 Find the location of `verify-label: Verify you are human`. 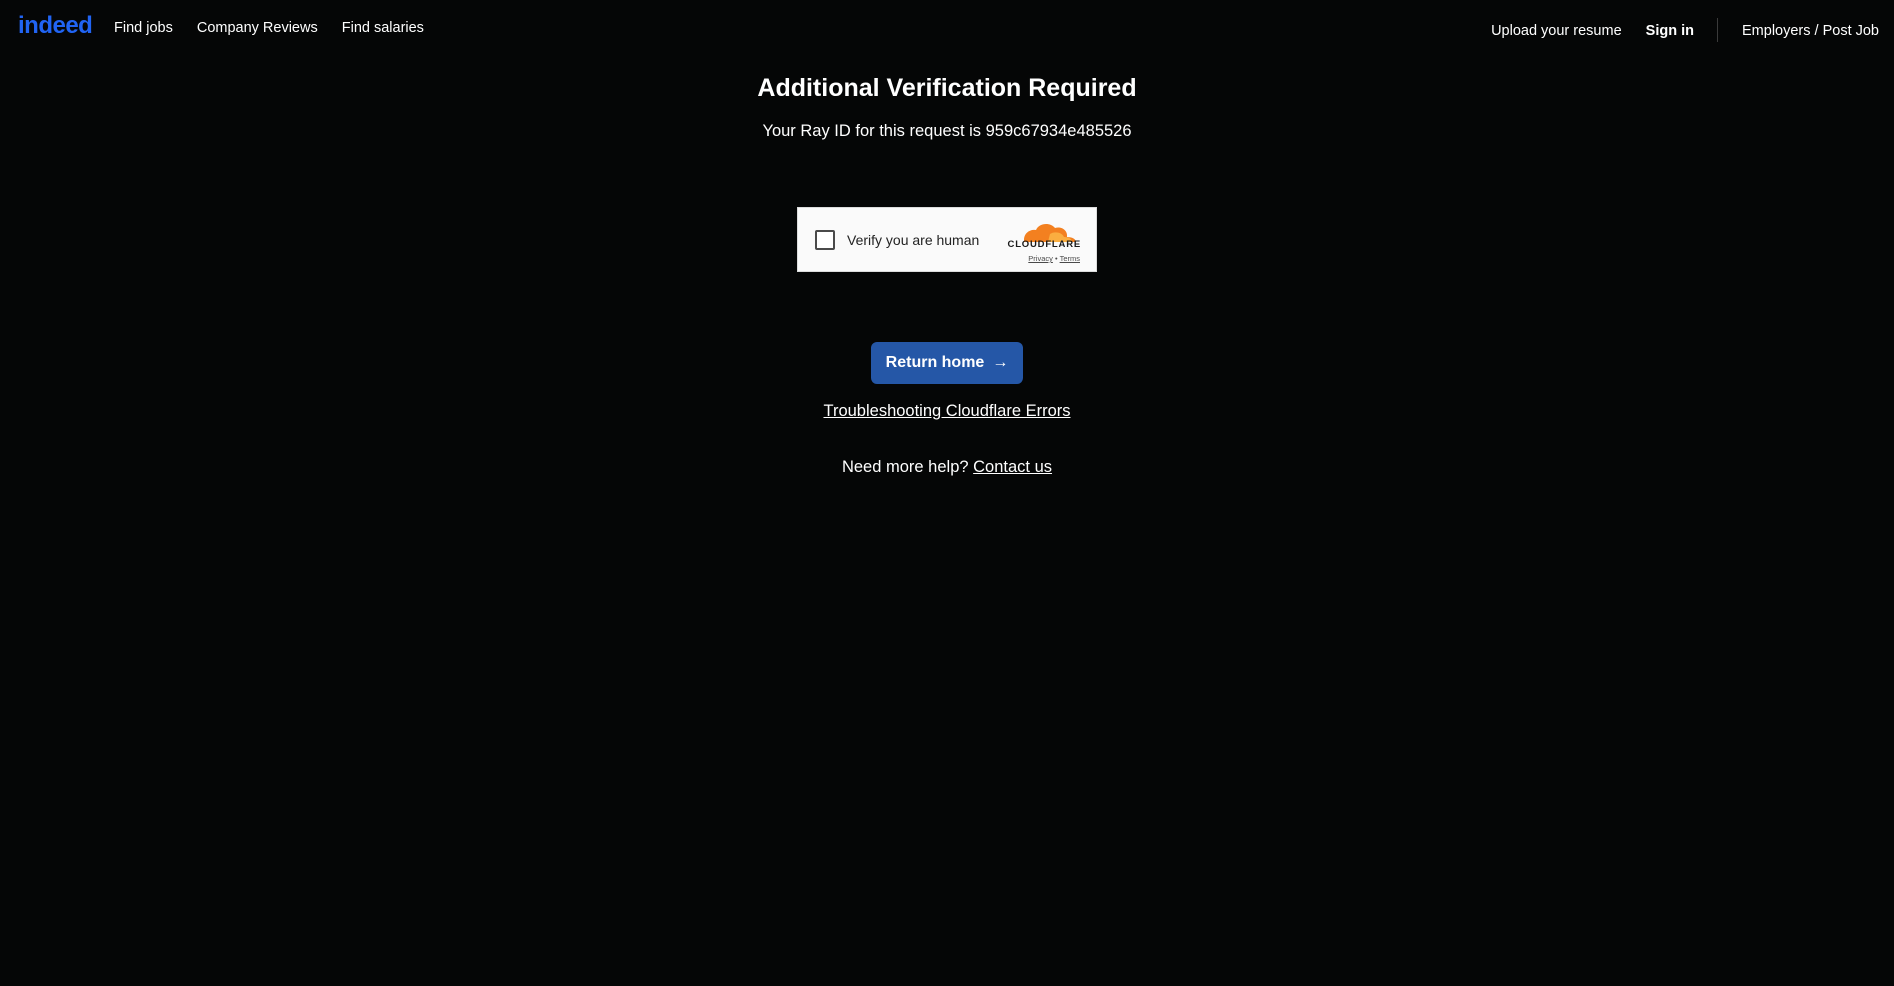

verify-label: Verify you are human is located at coordinates (913, 240).